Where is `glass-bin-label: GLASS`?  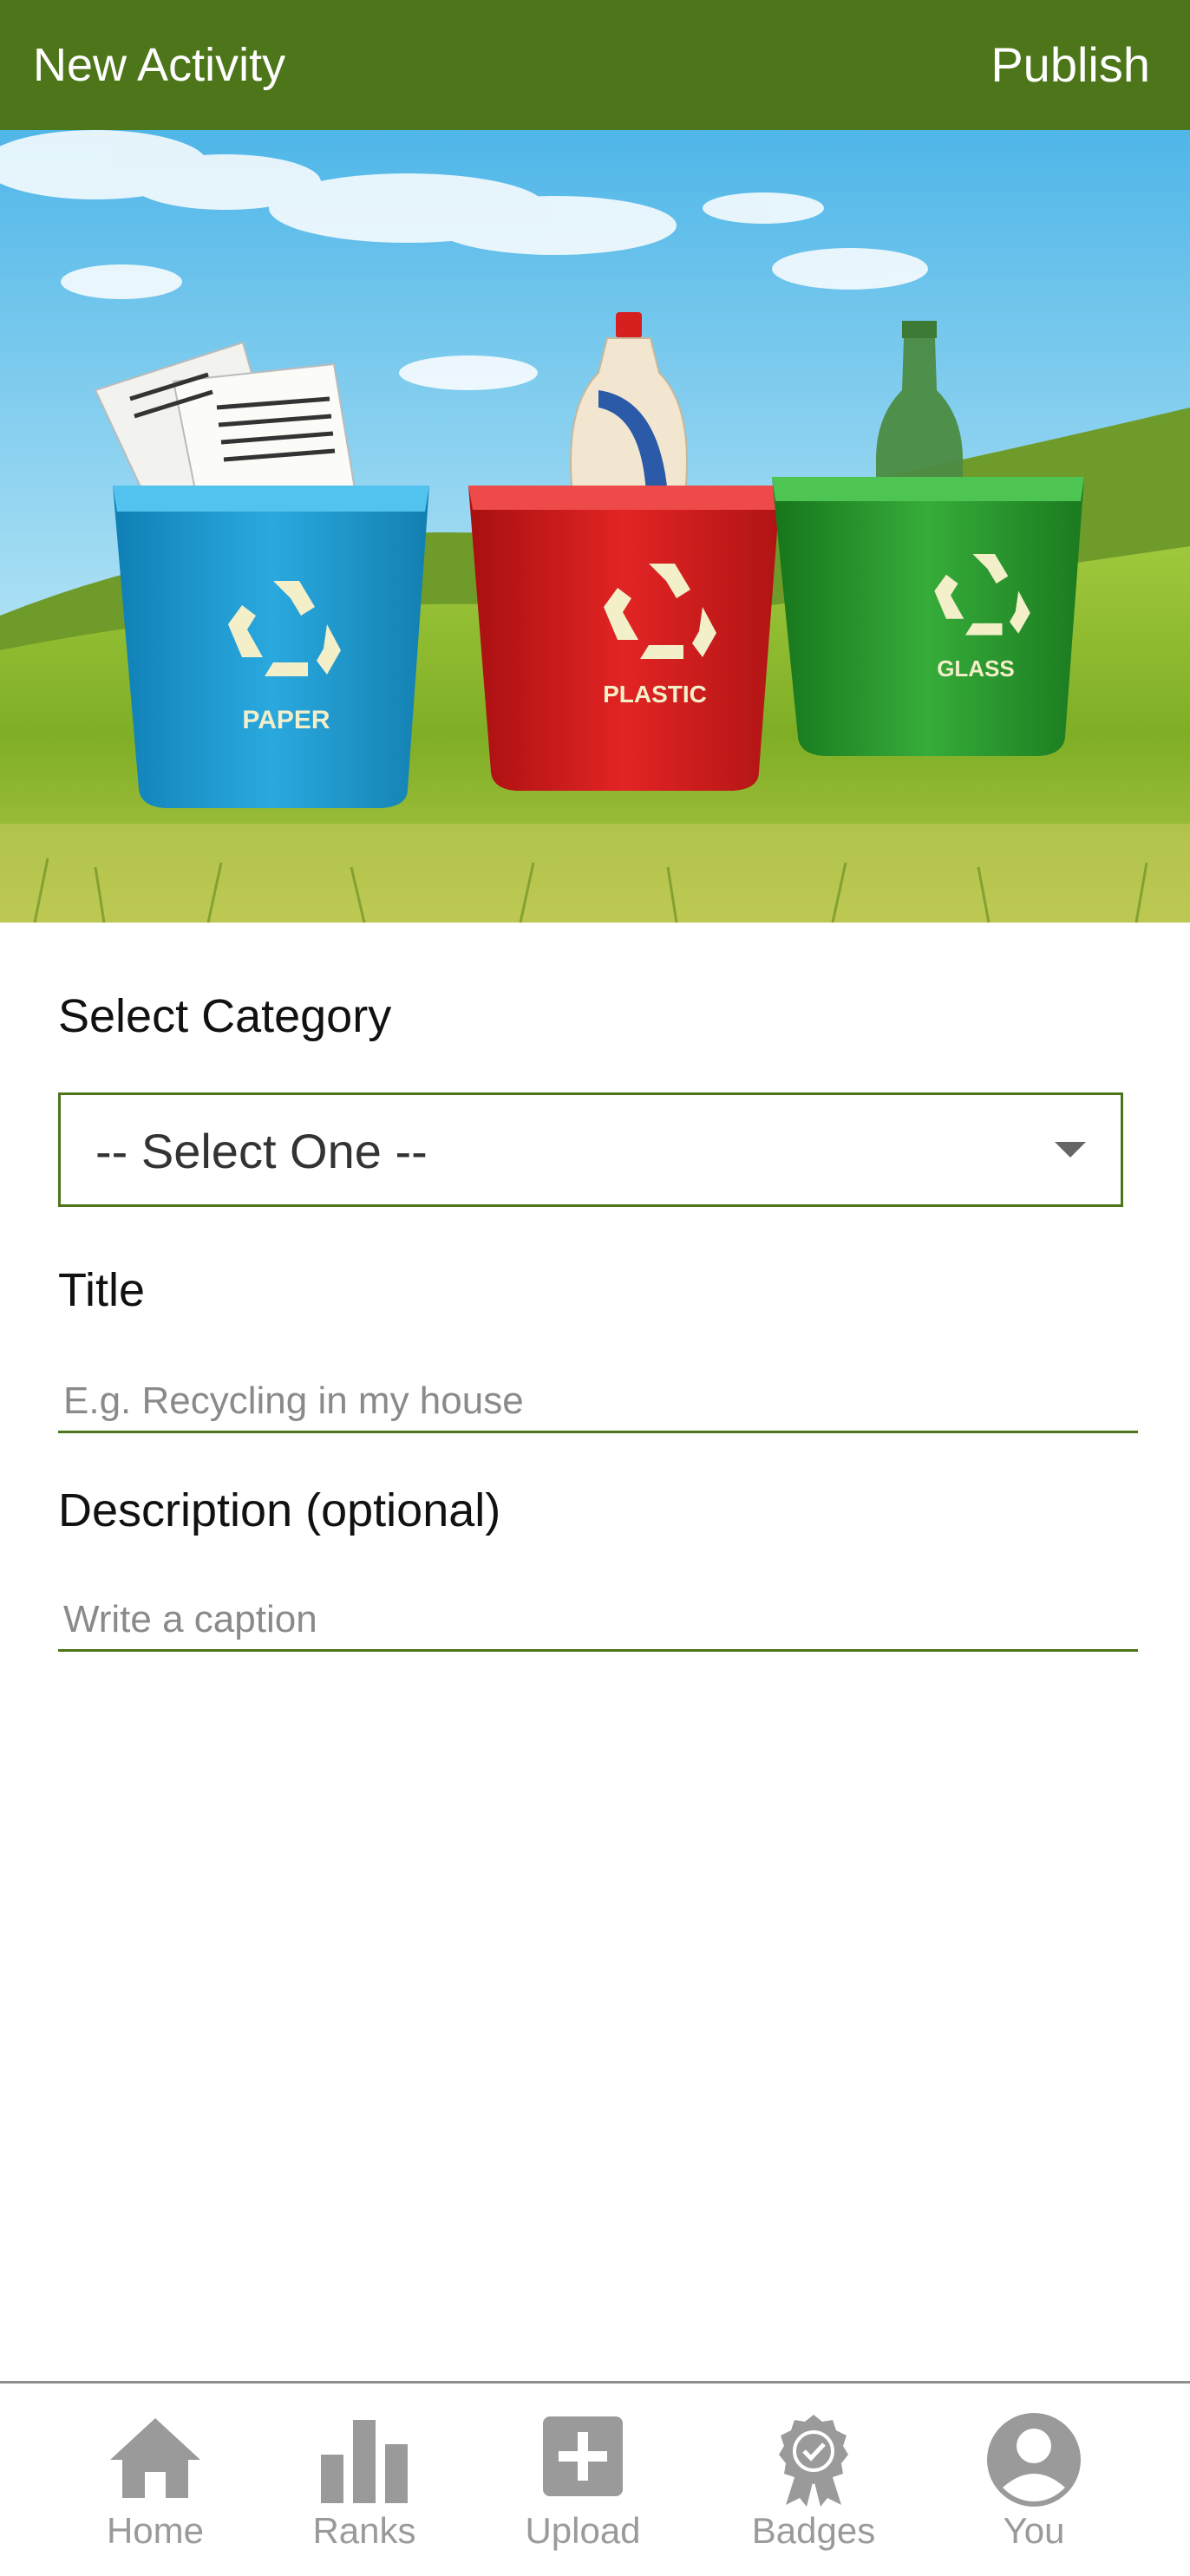 glass-bin-label: GLASS is located at coordinates (976, 668).